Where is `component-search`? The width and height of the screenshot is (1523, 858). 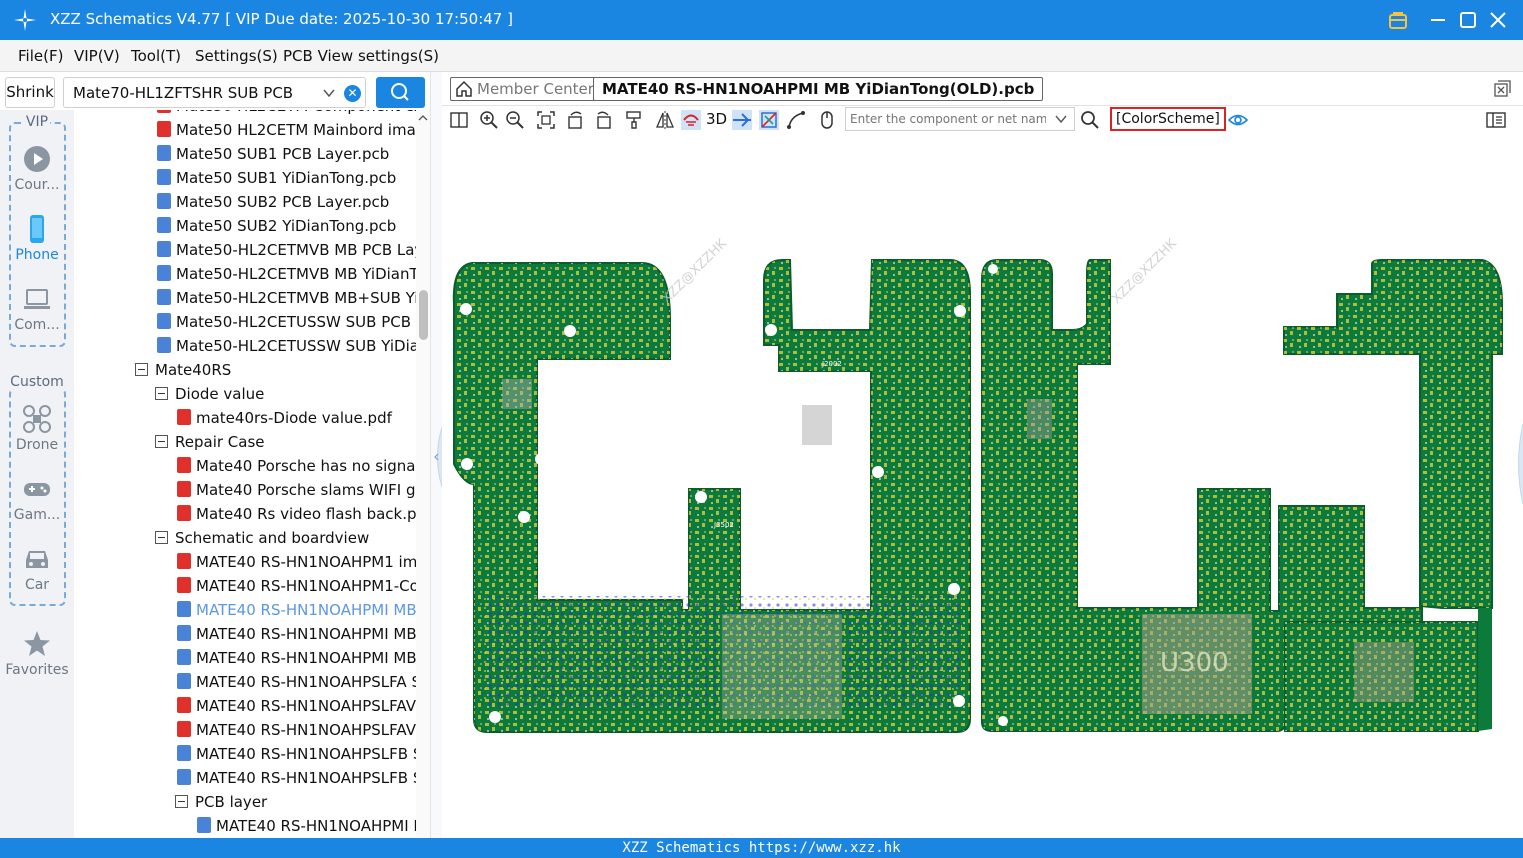
component-search is located at coordinates (960, 119).